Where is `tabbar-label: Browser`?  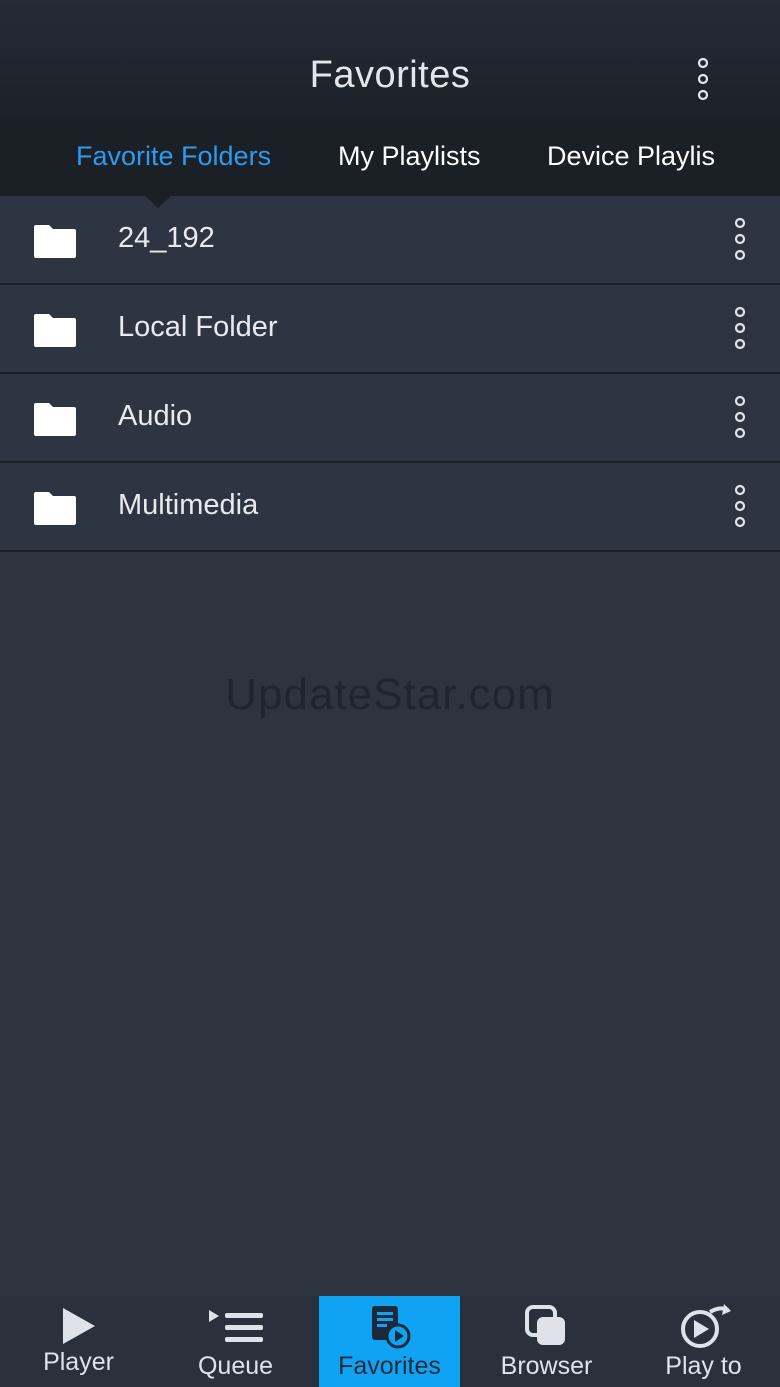
tabbar-label: Browser is located at coordinates (546, 1366).